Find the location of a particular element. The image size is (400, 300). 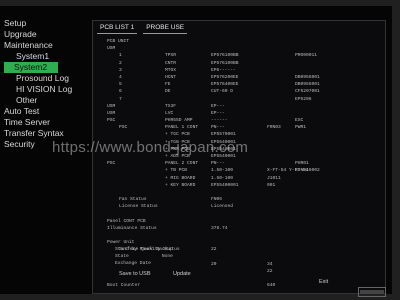

menu-item-auto-test: Auto Test is located at coordinates (49, 111).